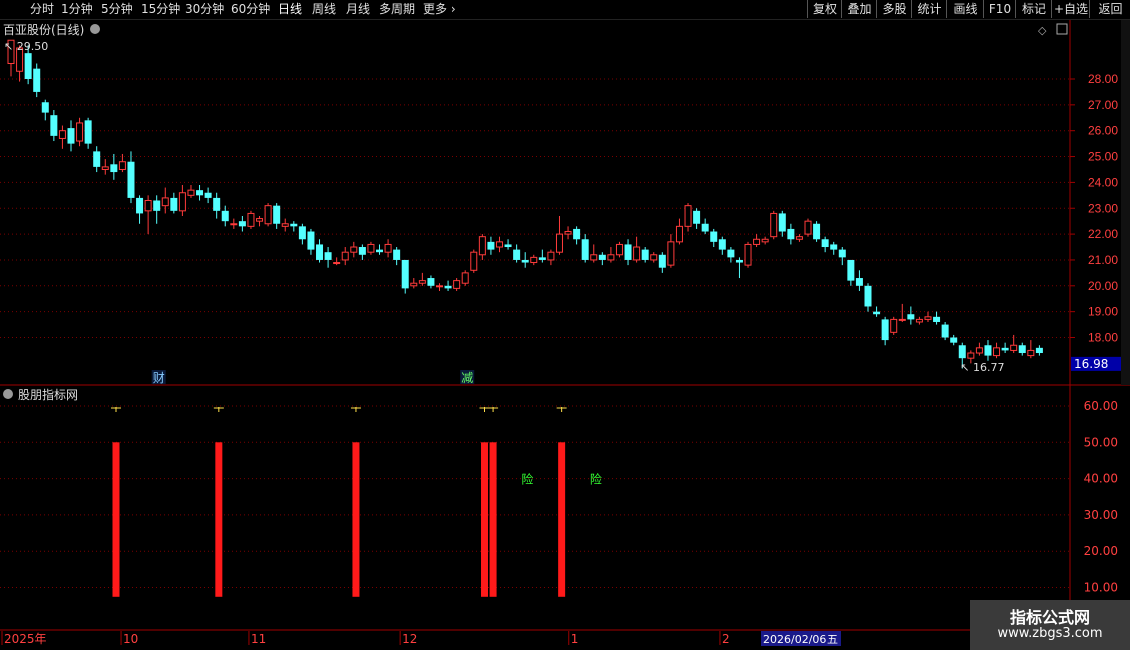 The image size is (1130, 650). I want to click on period-tab: 更多 ›, so click(439, 9).